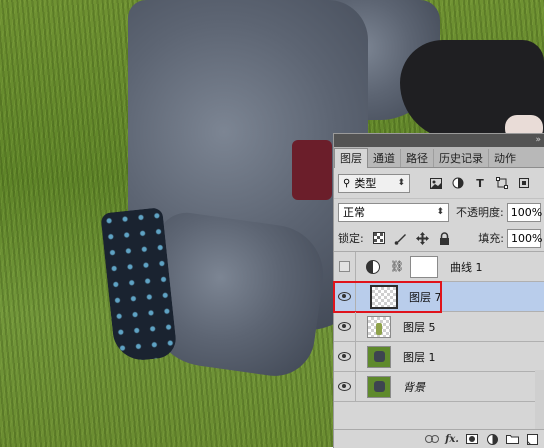 The image size is (544, 448). I want to click on collapse-icon: », so click(538, 140).